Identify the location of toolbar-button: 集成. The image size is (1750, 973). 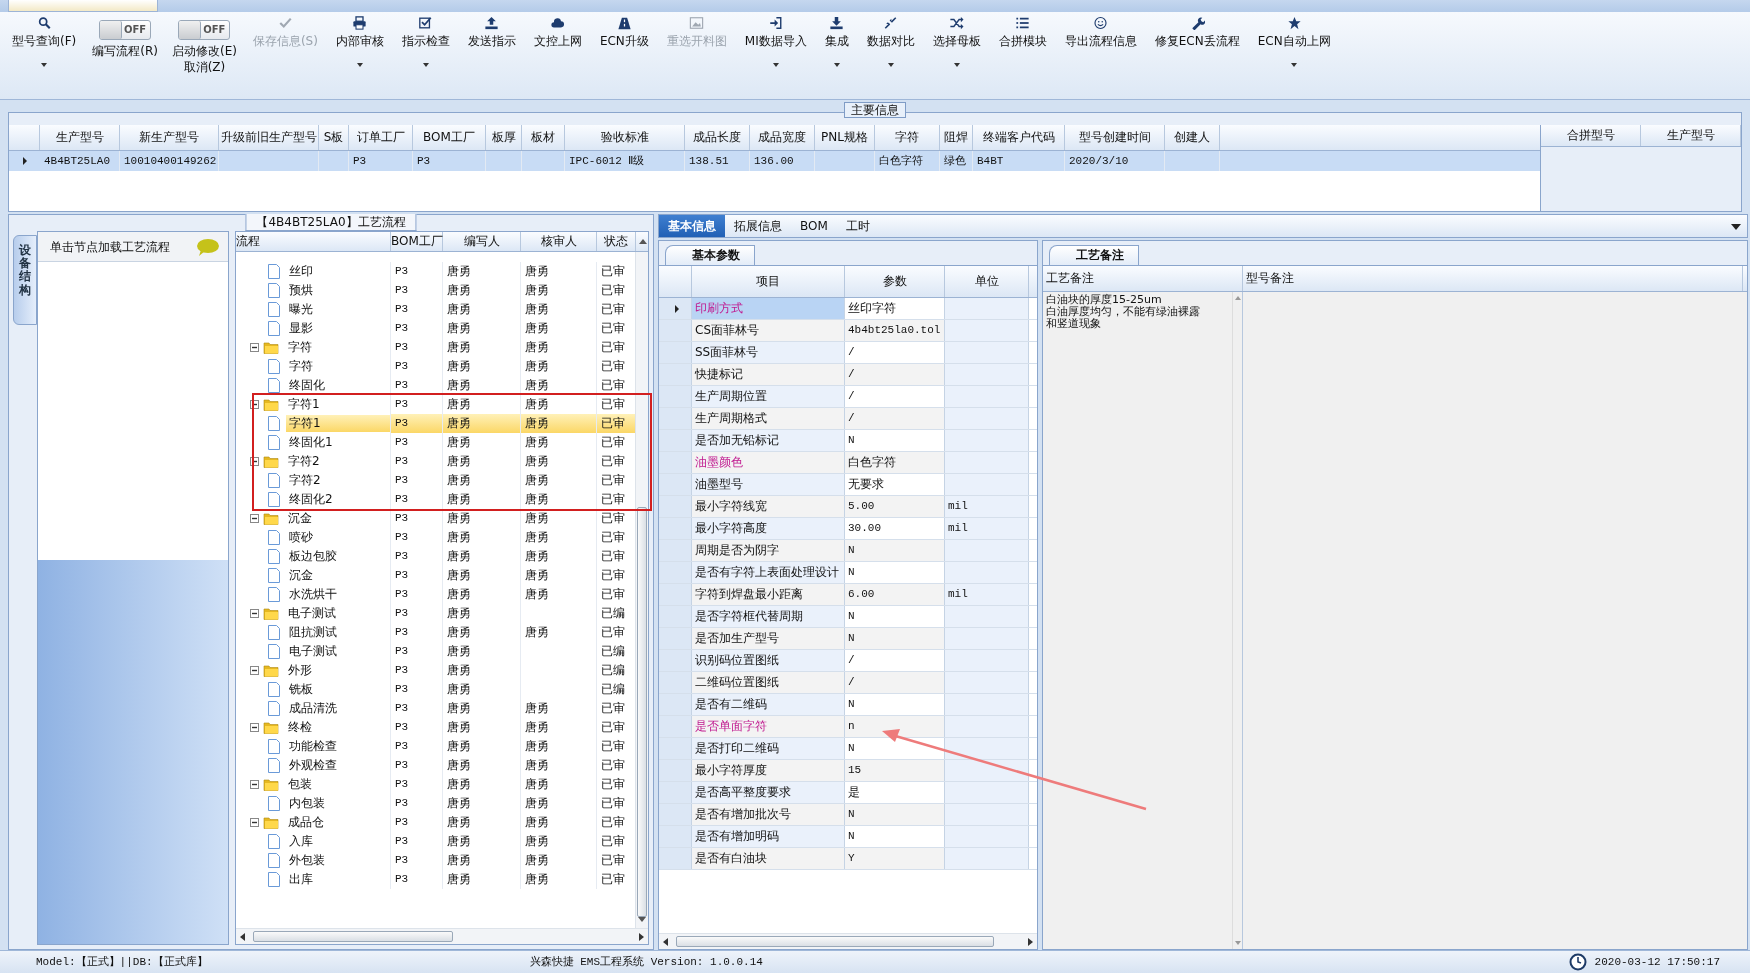
(836, 32).